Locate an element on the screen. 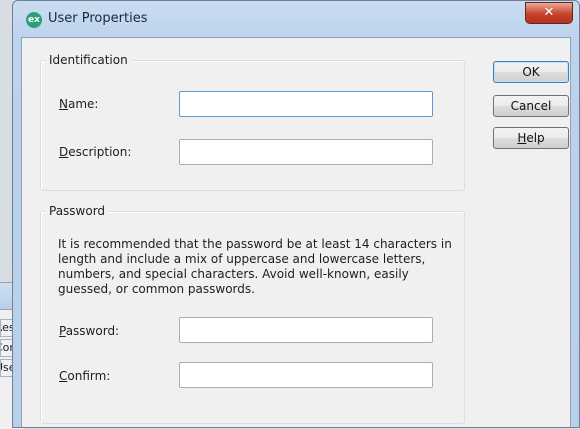 This screenshot has height=429, width=580. name-input is located at coordinates (306, 104).